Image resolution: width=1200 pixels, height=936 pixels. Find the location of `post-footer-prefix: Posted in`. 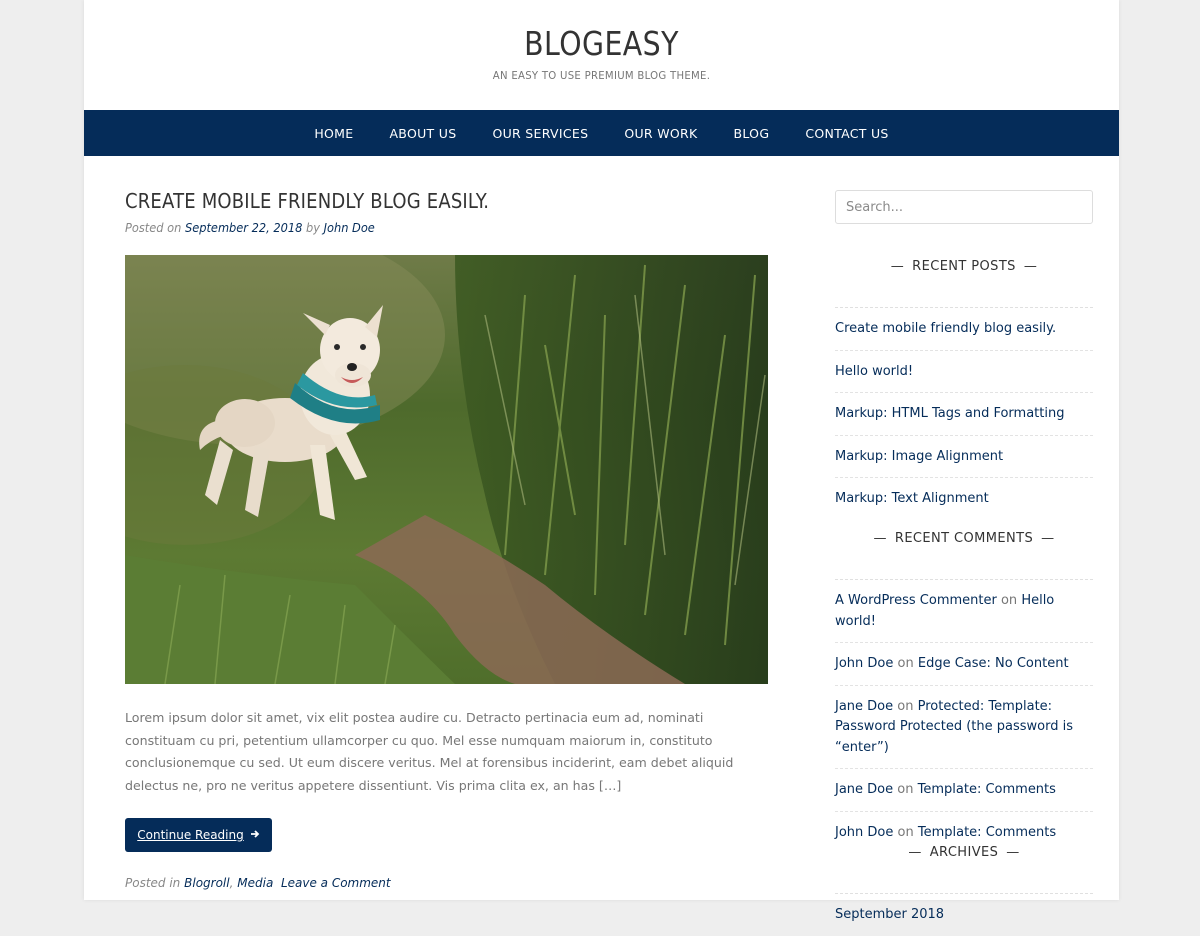

post-footer-prefix: Posted in is located at coordinates (153, 883).